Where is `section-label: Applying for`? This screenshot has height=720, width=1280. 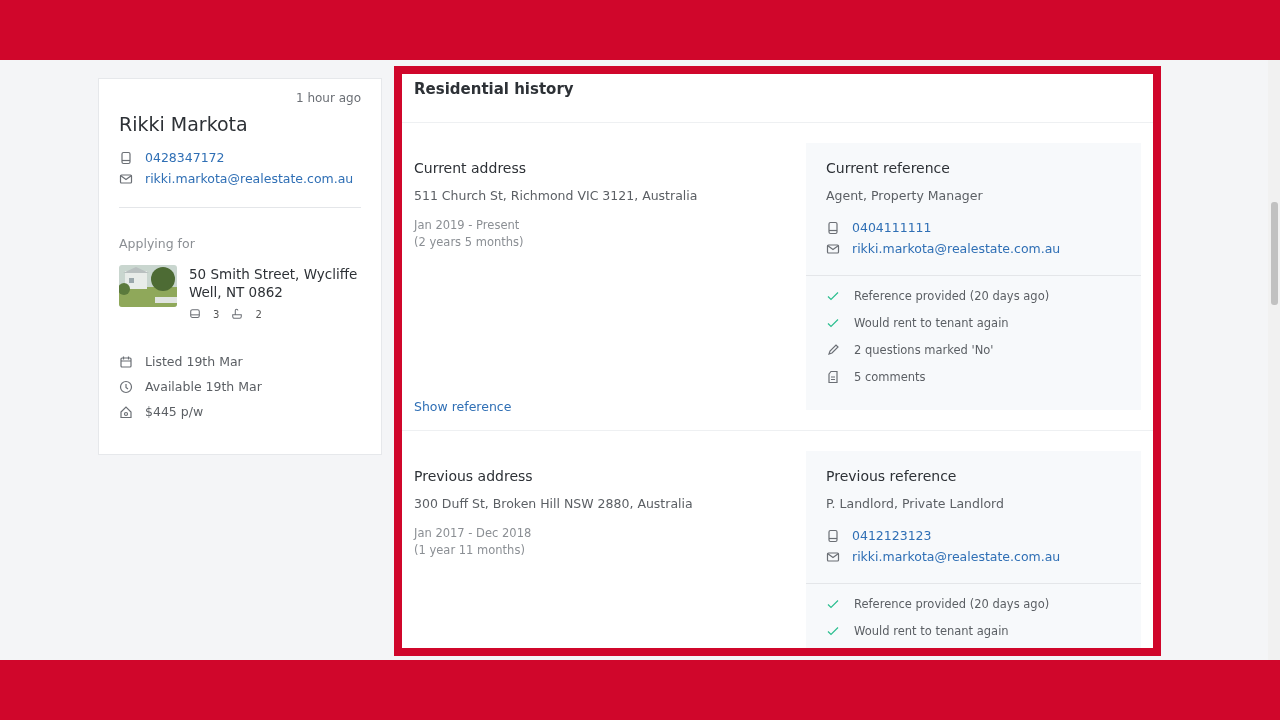
section-label: Applying for is located at coordinates (157, 243).